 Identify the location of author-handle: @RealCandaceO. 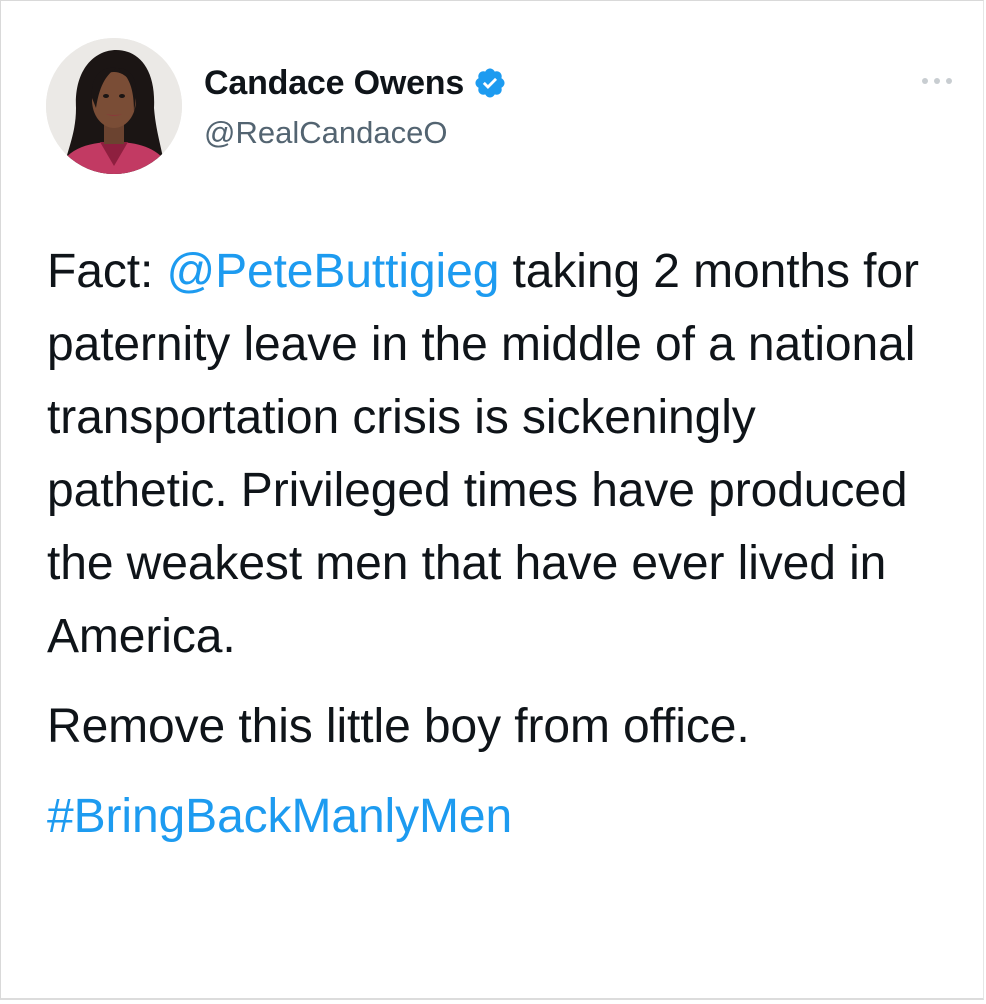
(325, 133).